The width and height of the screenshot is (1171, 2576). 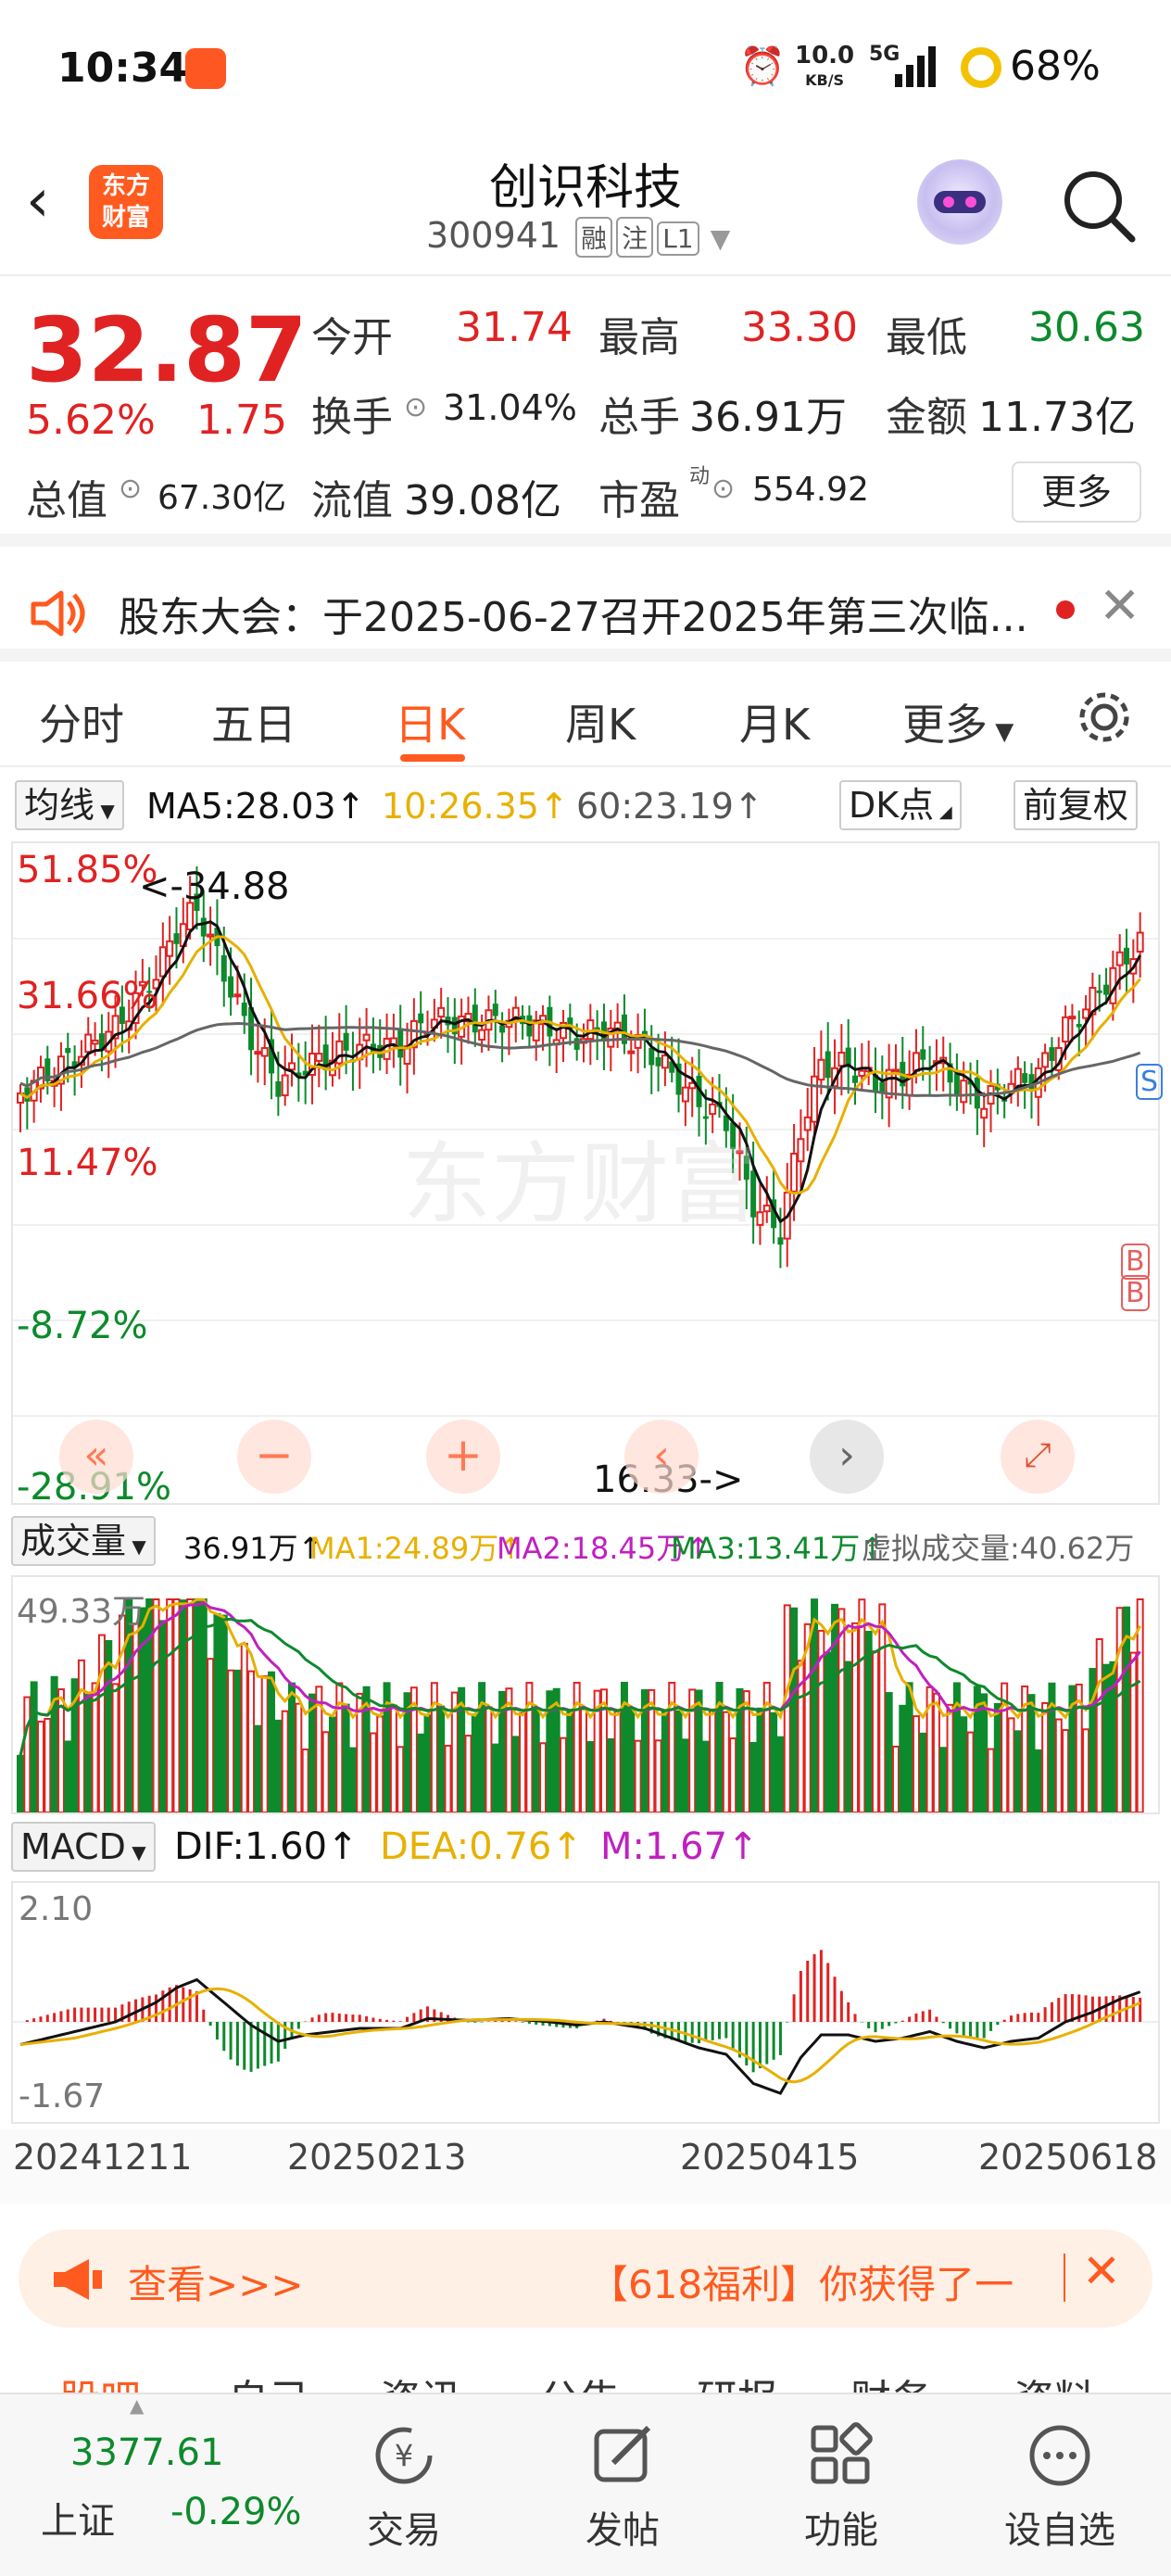 What do you see at coordinates (580, 2380) in the screenshot?
I see `peek-tab: 公告` at bounding box center [580, 2380].